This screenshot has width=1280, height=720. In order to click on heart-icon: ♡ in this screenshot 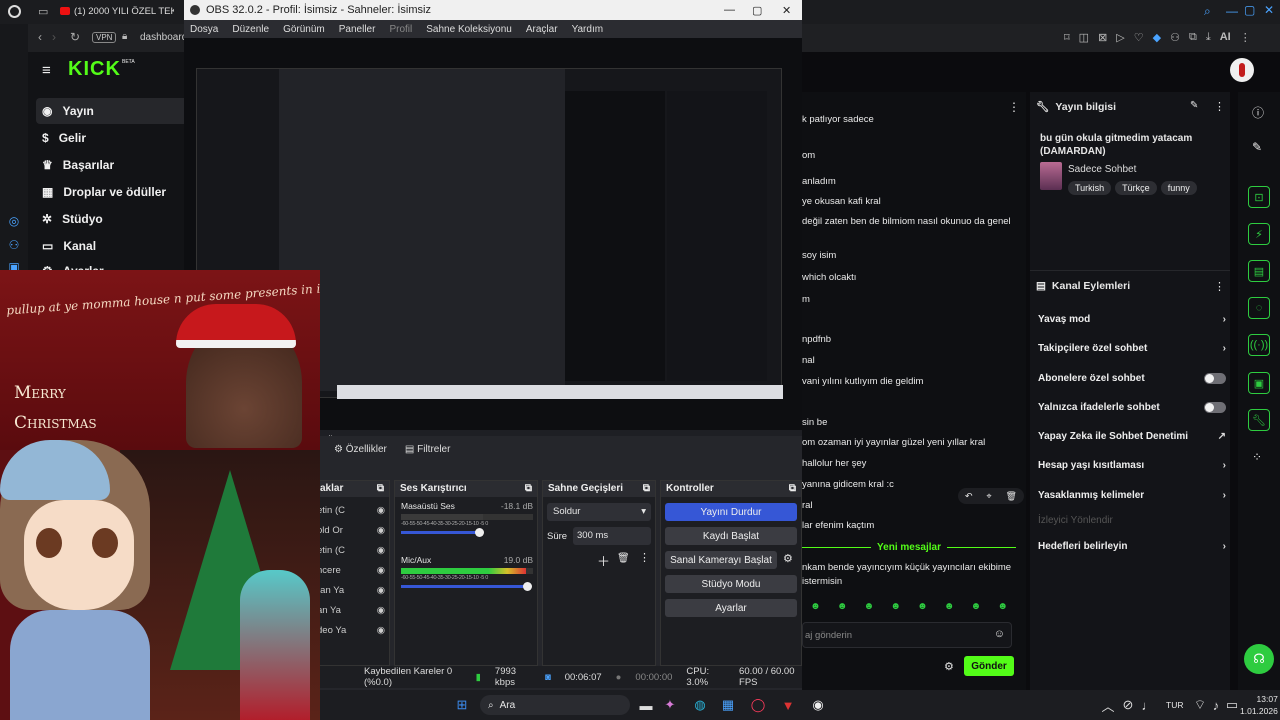, I will do `click(1139, 37)`.